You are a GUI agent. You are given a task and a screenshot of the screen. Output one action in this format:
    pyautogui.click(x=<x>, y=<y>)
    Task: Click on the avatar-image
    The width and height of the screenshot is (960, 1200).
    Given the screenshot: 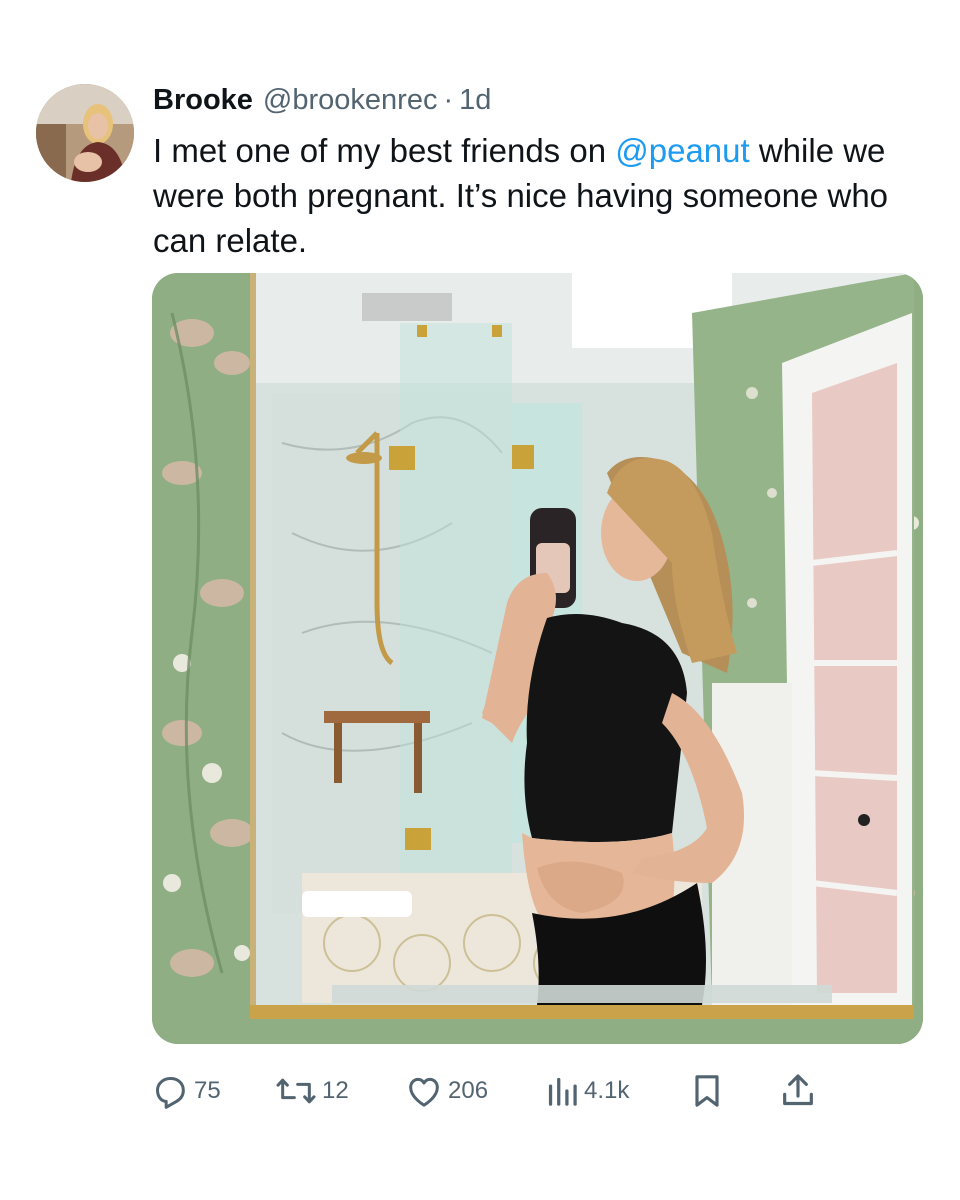 What is the action you would take?
    pyautogui.click(x=85, y=133)
    